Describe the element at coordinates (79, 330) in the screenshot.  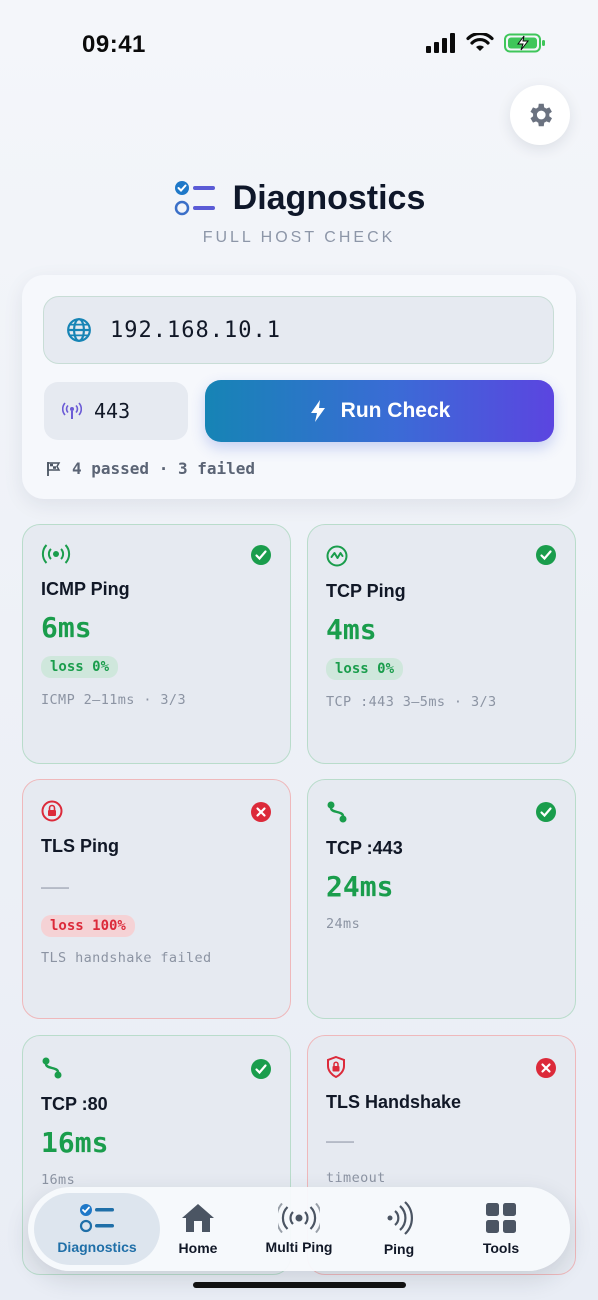
I see `globe-icon` at that location.